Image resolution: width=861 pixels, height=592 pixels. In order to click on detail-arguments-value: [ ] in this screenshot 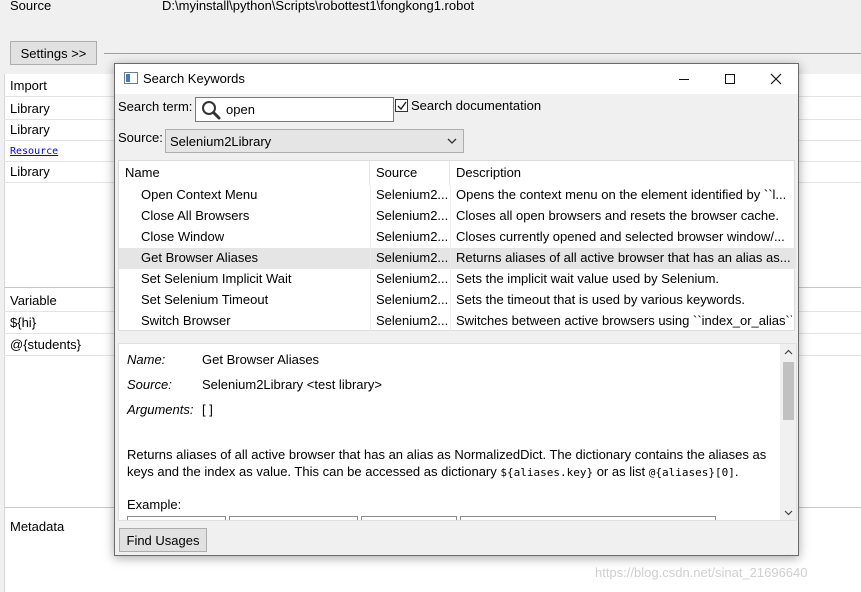, I will do `click(207, 409)`.